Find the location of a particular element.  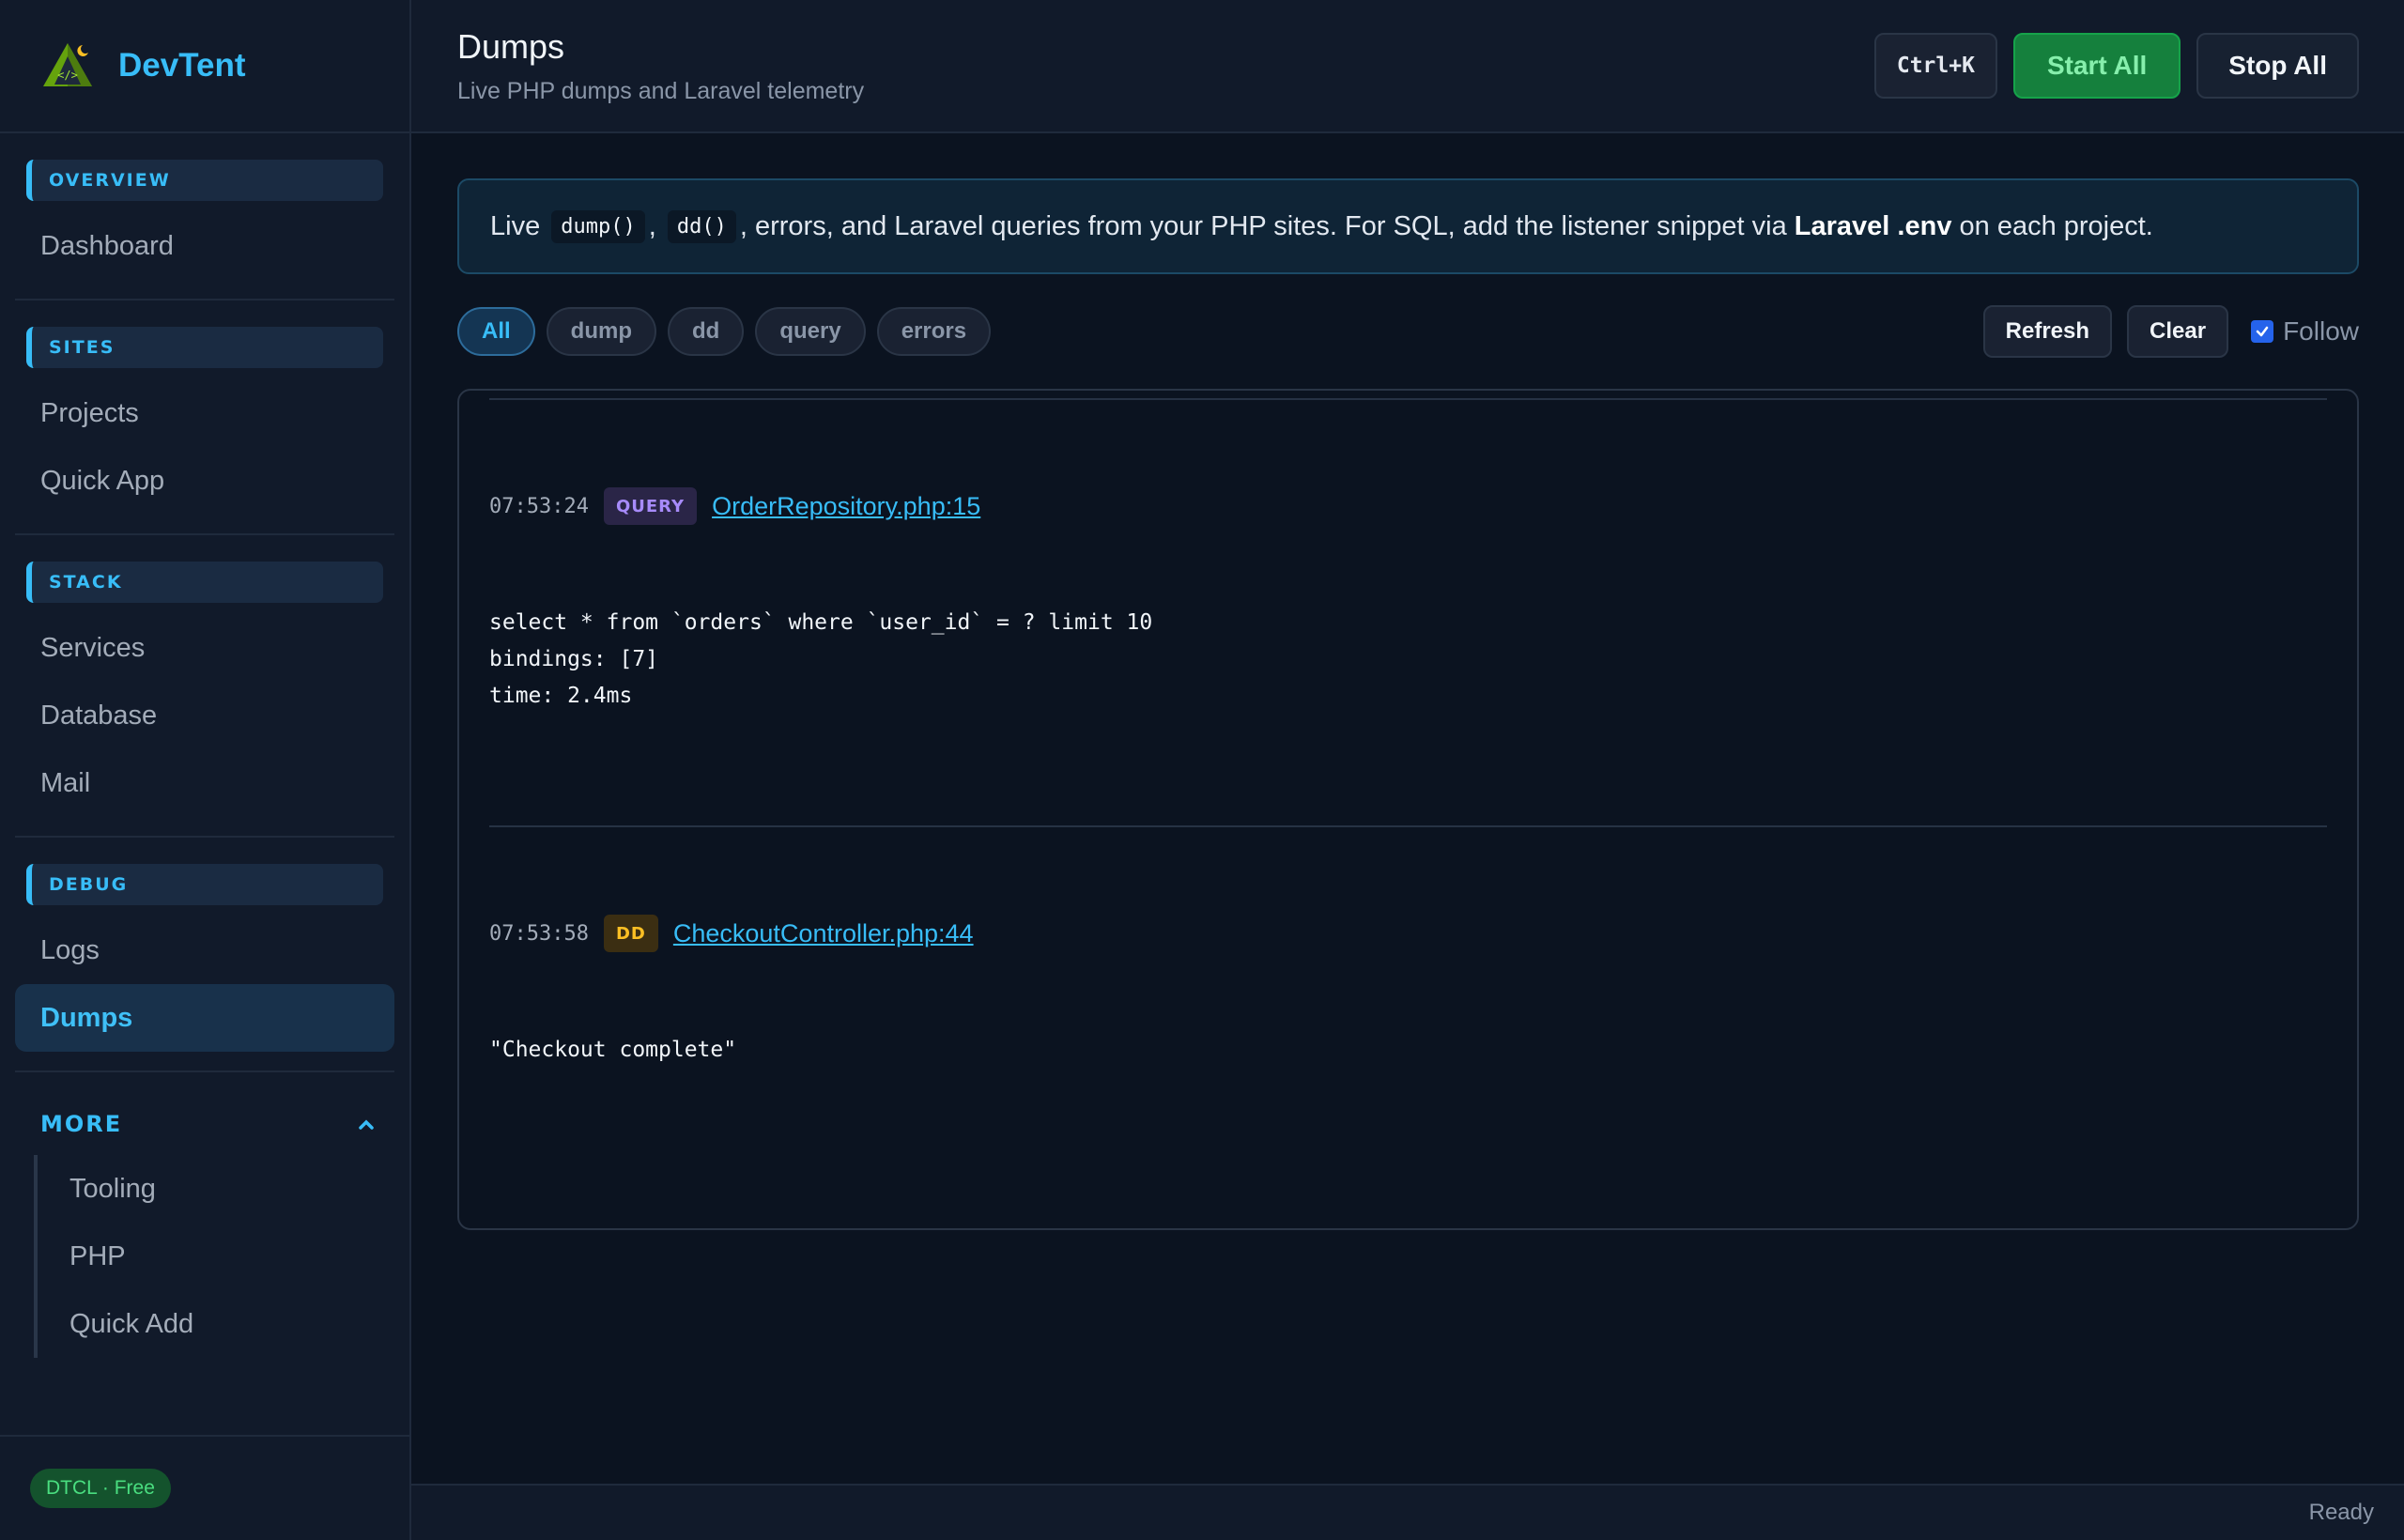

follow-checkbox is located at coordinates (2262, 331).